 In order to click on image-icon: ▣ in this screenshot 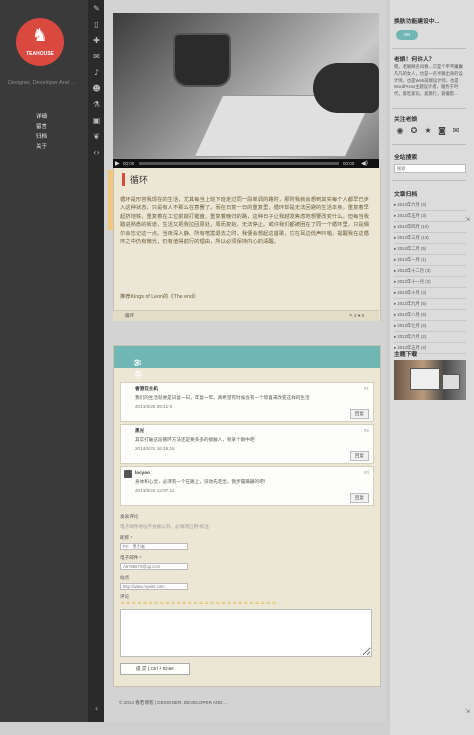, I will do `click(96, 120)`.